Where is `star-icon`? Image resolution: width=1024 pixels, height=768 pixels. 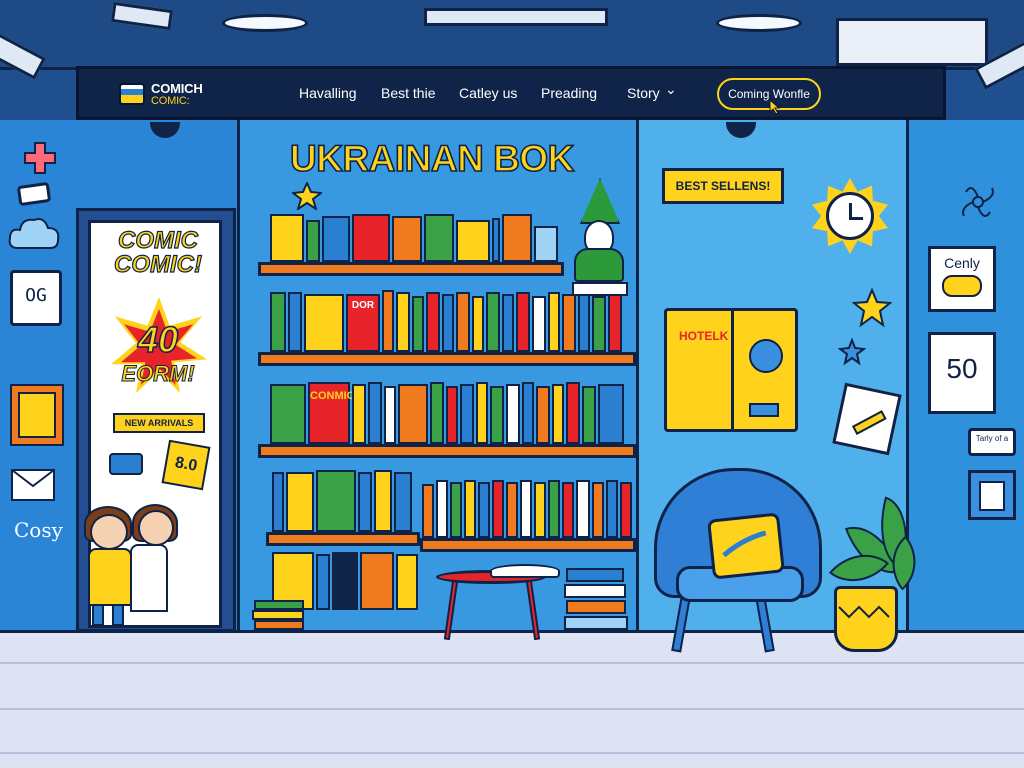 star-icon is located at coordinates (852, 352).